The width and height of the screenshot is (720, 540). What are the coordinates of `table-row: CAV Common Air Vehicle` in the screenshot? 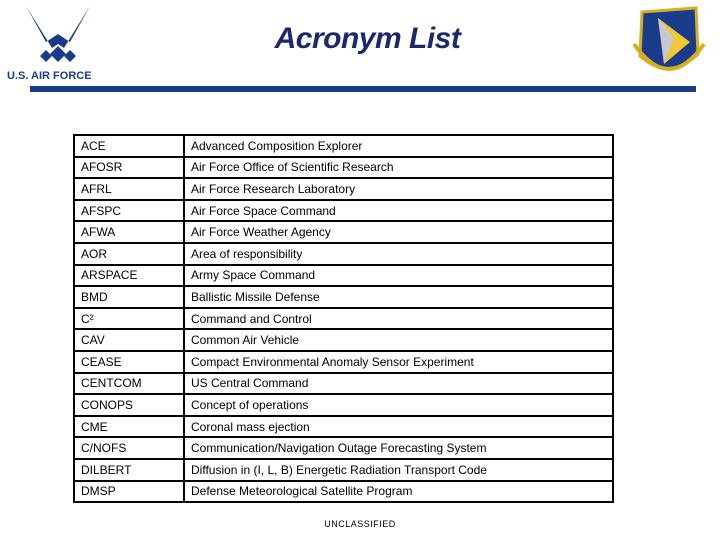 It's located at (344, 339).